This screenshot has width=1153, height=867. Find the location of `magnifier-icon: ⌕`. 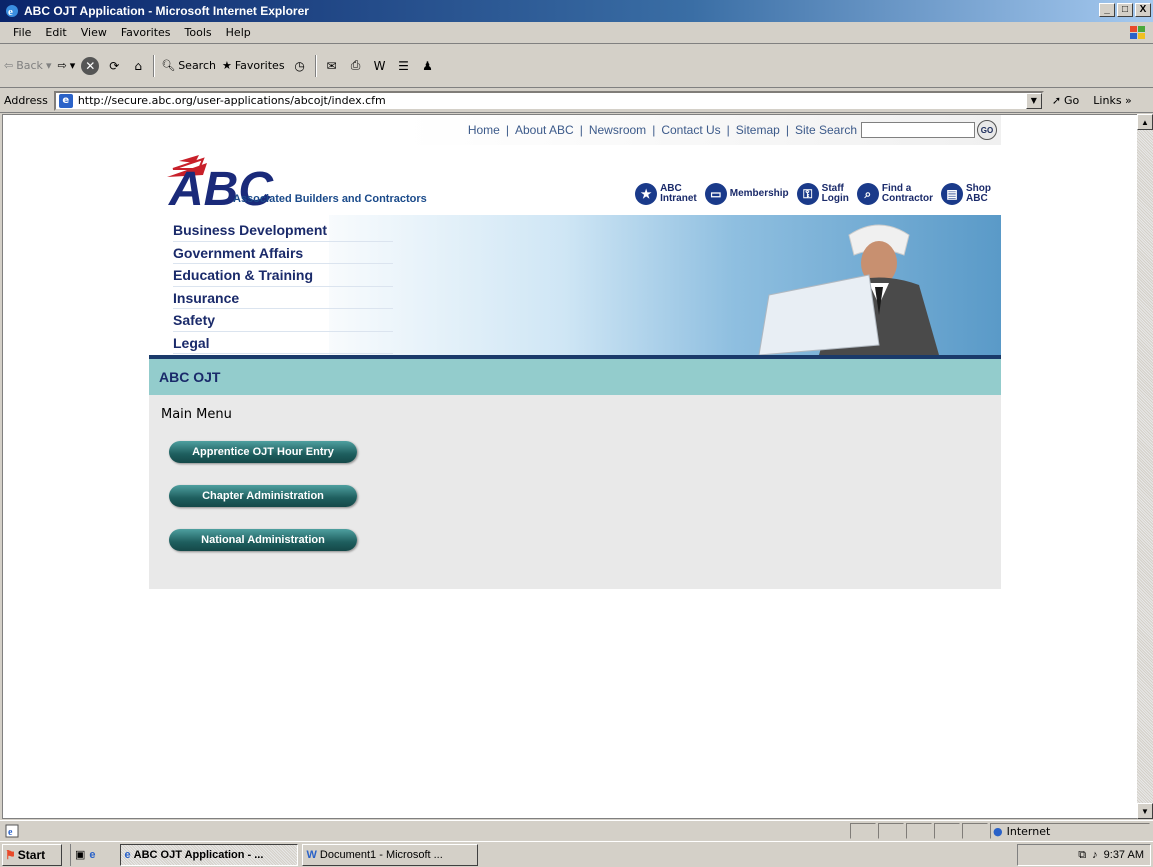

magnifier-icon: ⌕ is located at coordinates (867, 194).